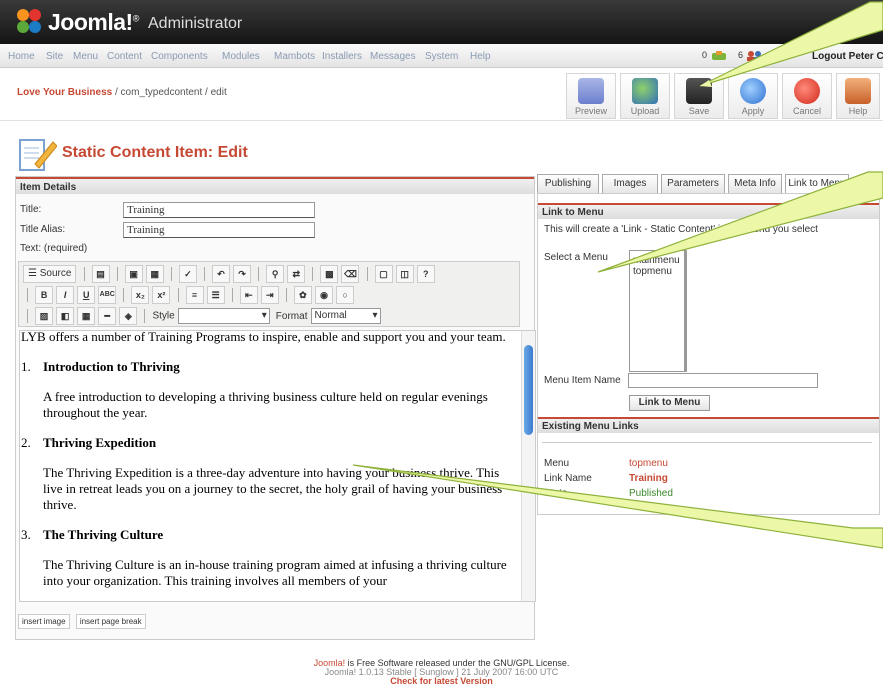 This screenshot has height=693, width=883. I want to click on link-name-value: Training, so click(648, 478).